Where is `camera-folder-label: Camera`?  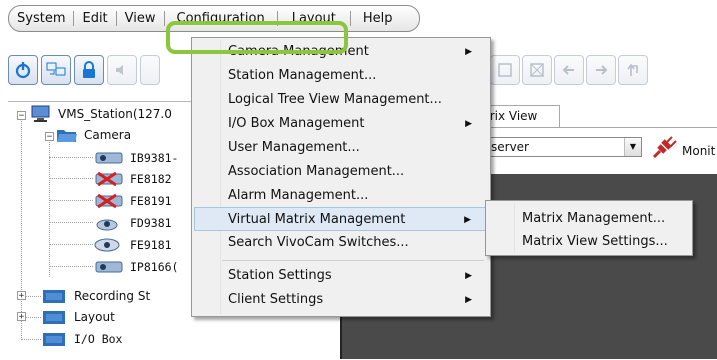 camera-folder-label: Camera is located at coordinates (108, 135).